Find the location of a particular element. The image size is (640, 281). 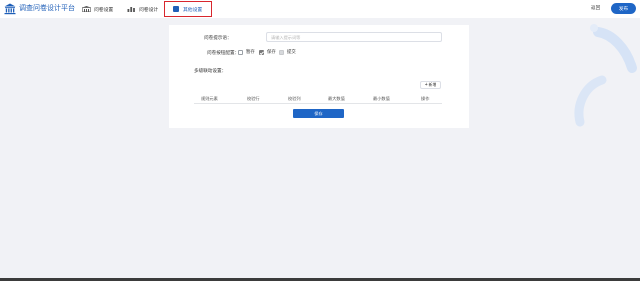

save-button: 保存 is located at coordinates (318, 113).